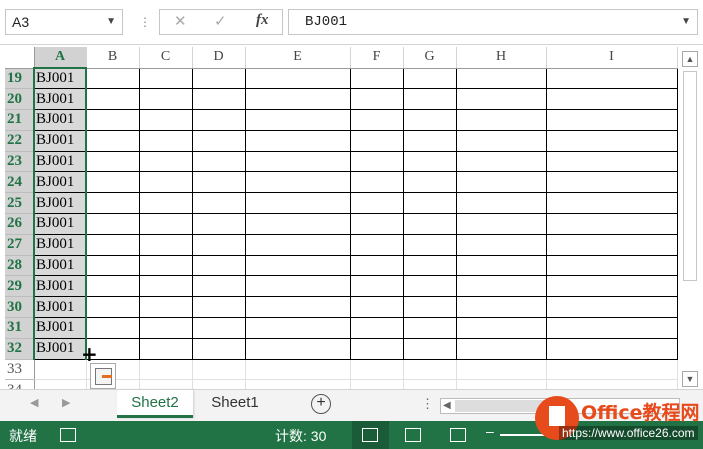 This screenshot has width=703, height=449. What do you see at coordinates (458, 435) in the screenshot?
I see `page-break-view-icon` at bounding box center [458, 435].